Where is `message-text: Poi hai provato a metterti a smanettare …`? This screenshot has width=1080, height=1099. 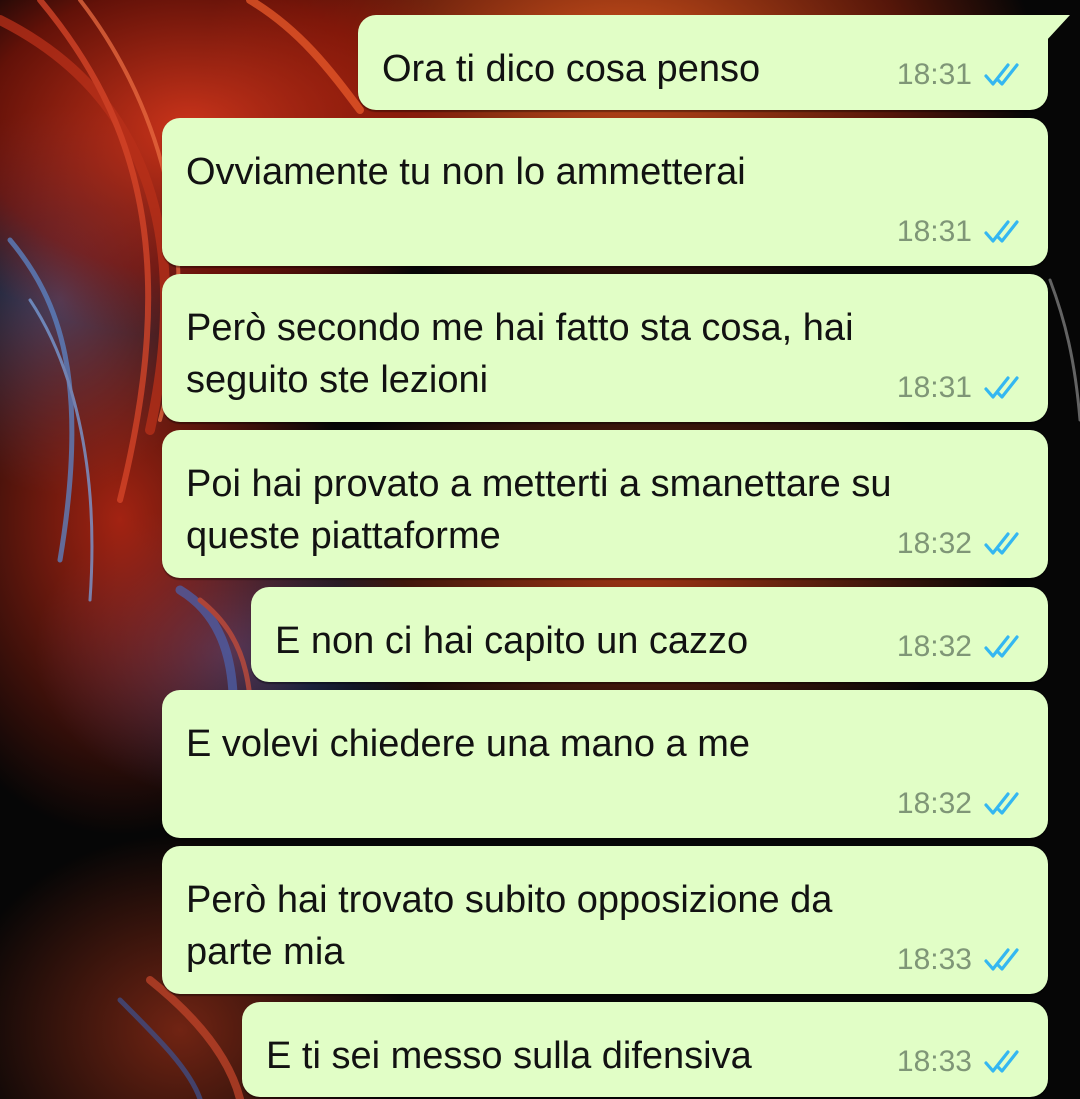 message-text: Poi hai provato a metterti a smanettare … is located at coordinates (539, 510).